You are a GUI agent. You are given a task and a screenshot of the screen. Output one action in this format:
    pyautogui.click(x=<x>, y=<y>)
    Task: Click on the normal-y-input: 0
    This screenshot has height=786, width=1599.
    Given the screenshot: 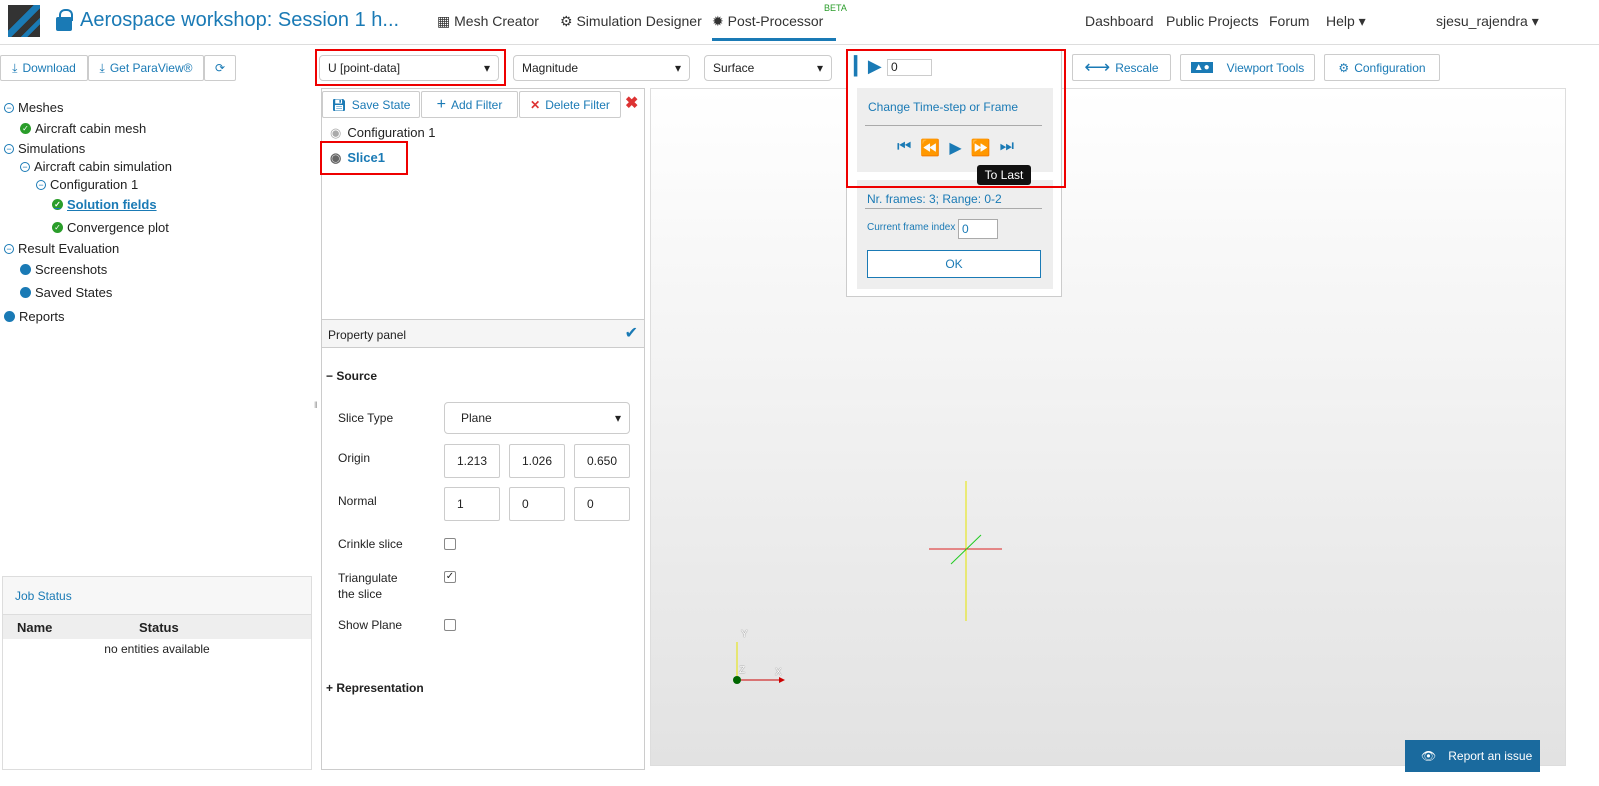 What is the action you would take?
    pyautogui.click(x=537, y=504)
    